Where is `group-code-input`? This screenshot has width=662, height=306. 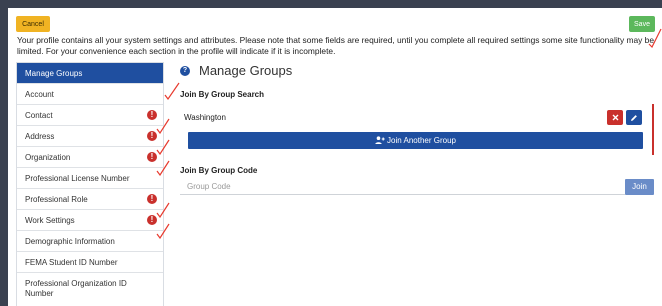
group-code-input is located at coordinates (402, 187).